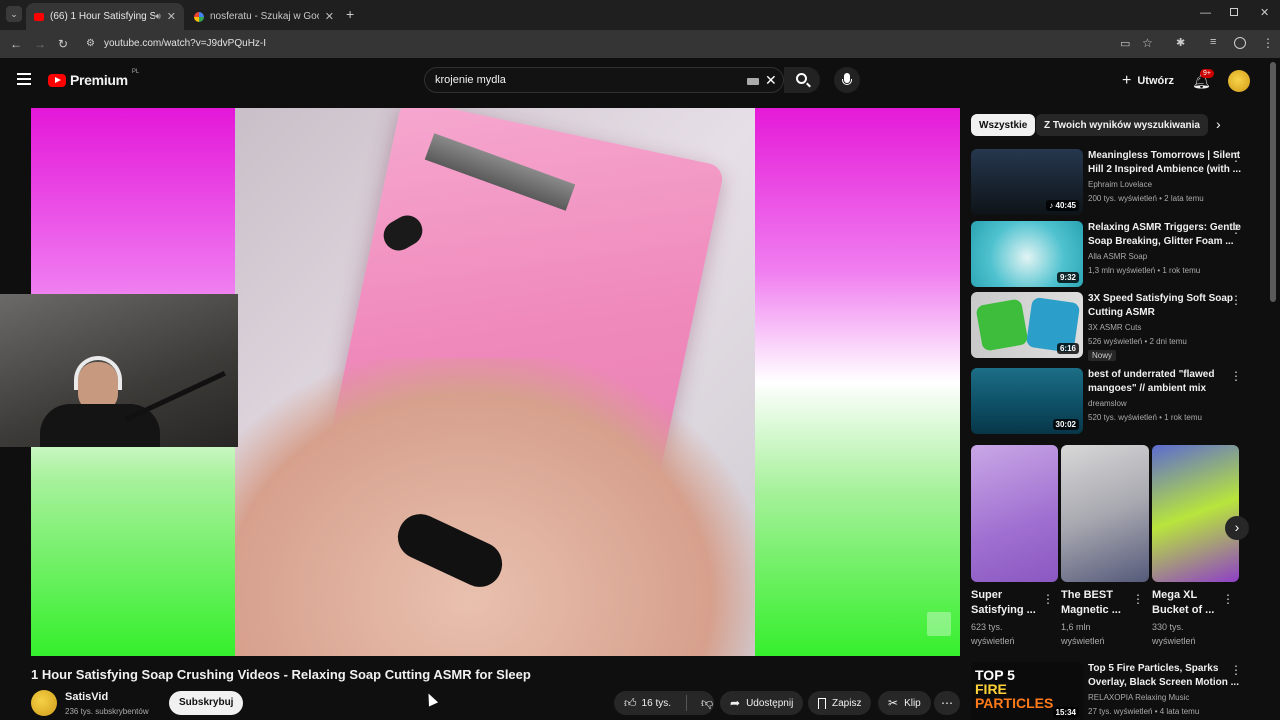  Describe the element at coordinates (24, 79) in the screenshot. I see `hamburger-menu-icon` at that location.